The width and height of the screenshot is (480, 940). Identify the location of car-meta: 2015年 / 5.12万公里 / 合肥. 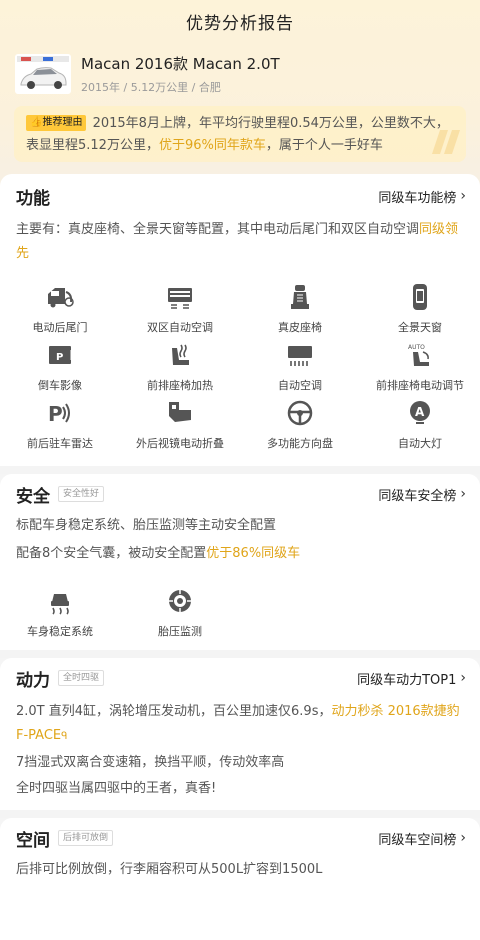
(151, 87).